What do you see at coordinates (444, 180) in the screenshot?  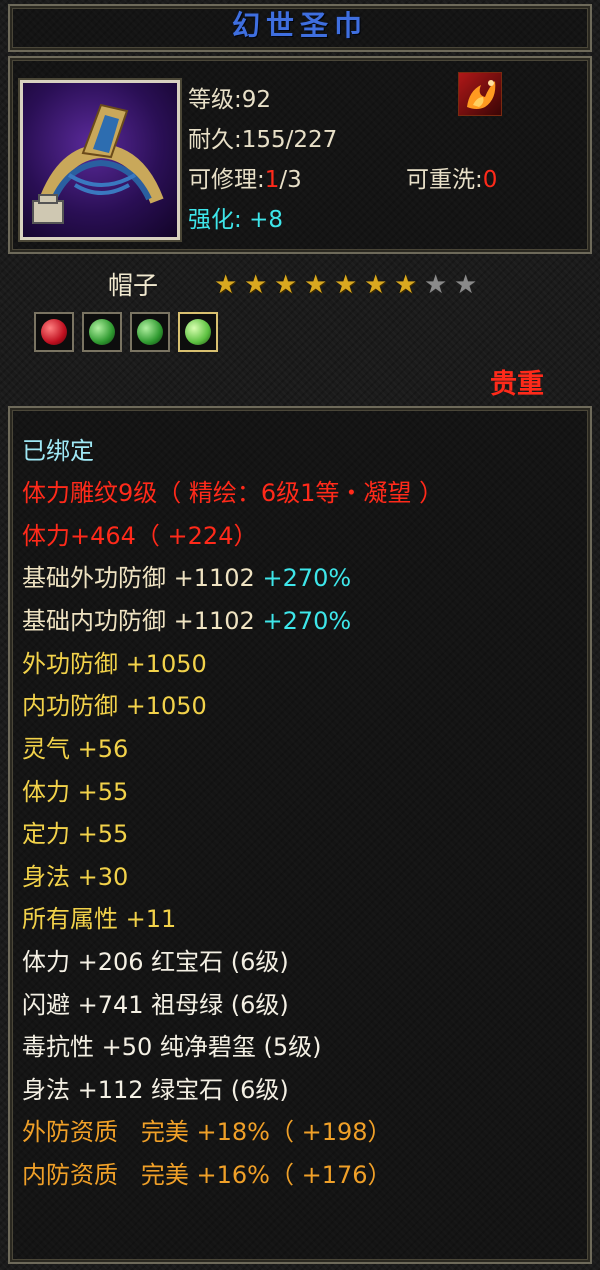 I see `rewash-label: 可重洗:` at bounding box center [444, 180].